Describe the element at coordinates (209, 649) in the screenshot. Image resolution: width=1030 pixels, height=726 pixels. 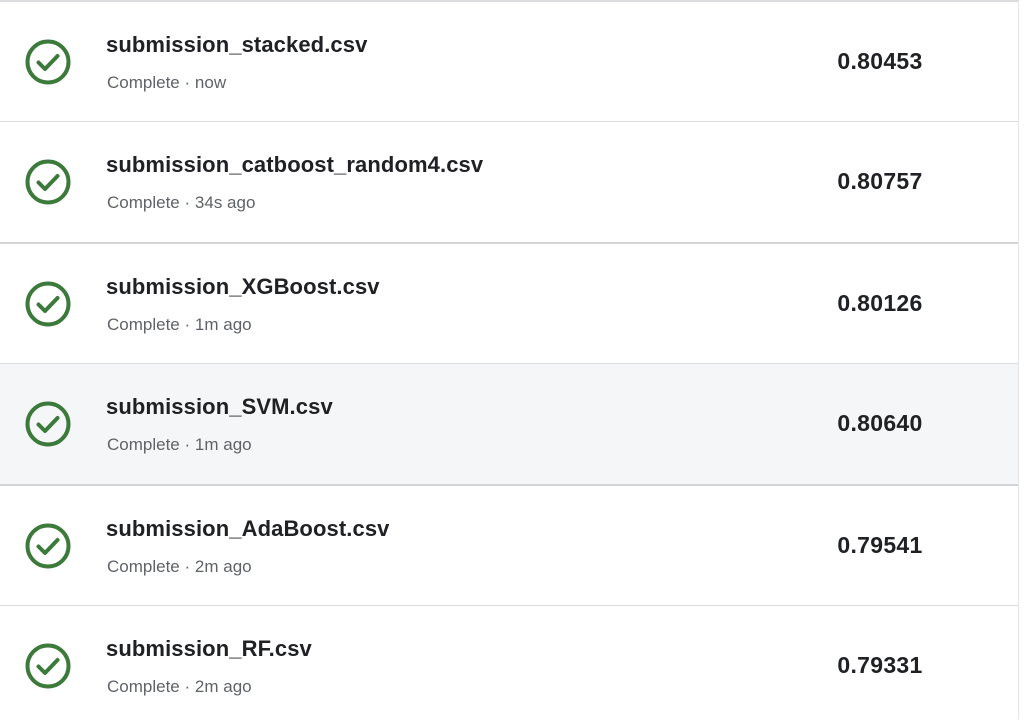
I see `submission-filename: submission_RF.csv` at that location.